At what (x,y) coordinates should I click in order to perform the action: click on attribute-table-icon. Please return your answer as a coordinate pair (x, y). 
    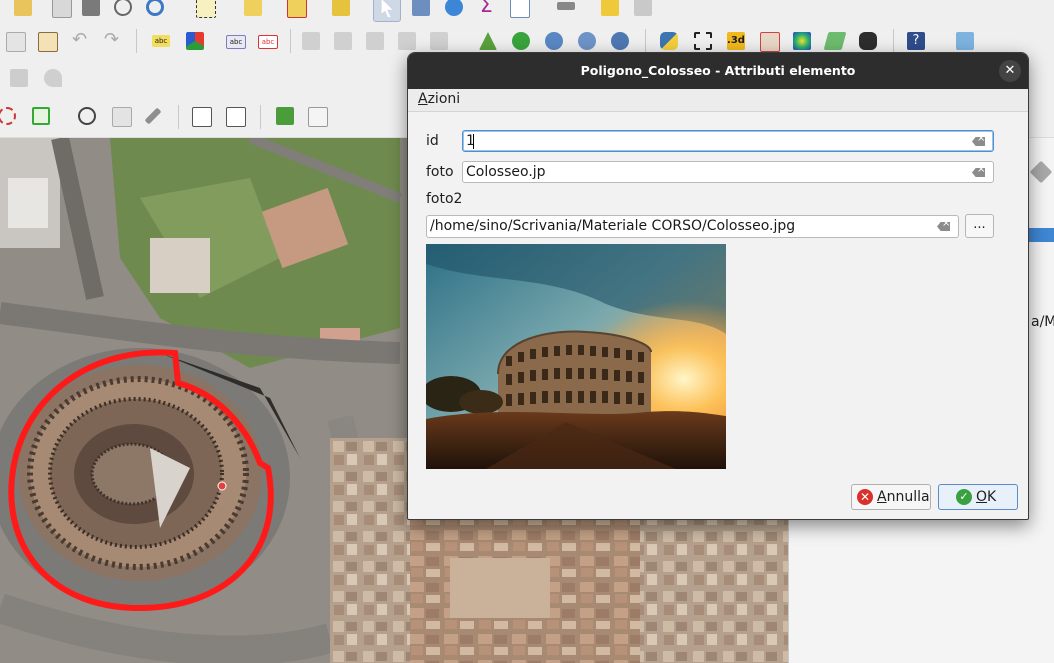
    Looking at the image, I should click on (519, 10).